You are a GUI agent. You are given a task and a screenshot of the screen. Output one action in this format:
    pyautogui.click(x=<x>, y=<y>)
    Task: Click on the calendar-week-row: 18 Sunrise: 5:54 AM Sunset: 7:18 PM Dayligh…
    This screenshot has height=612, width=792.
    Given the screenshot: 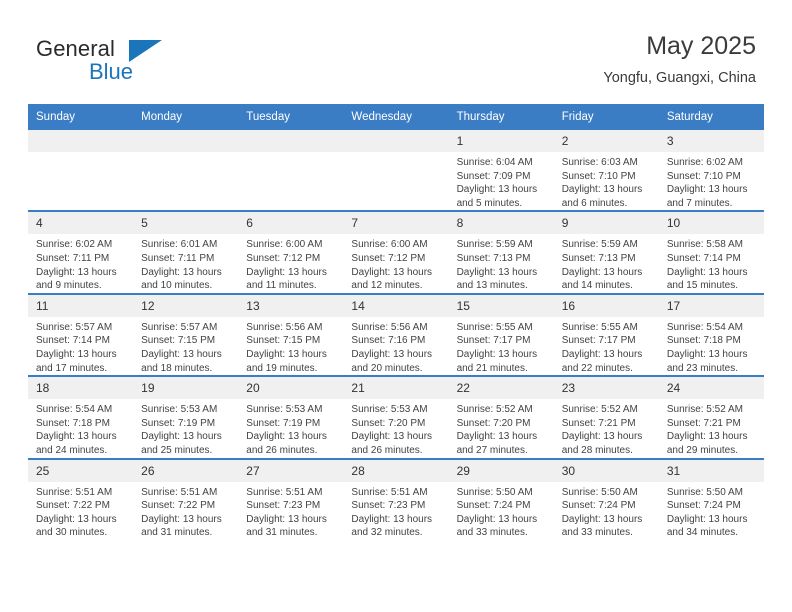 What is the action you would take?
    pyautogui.click(x=396, y=417)
    